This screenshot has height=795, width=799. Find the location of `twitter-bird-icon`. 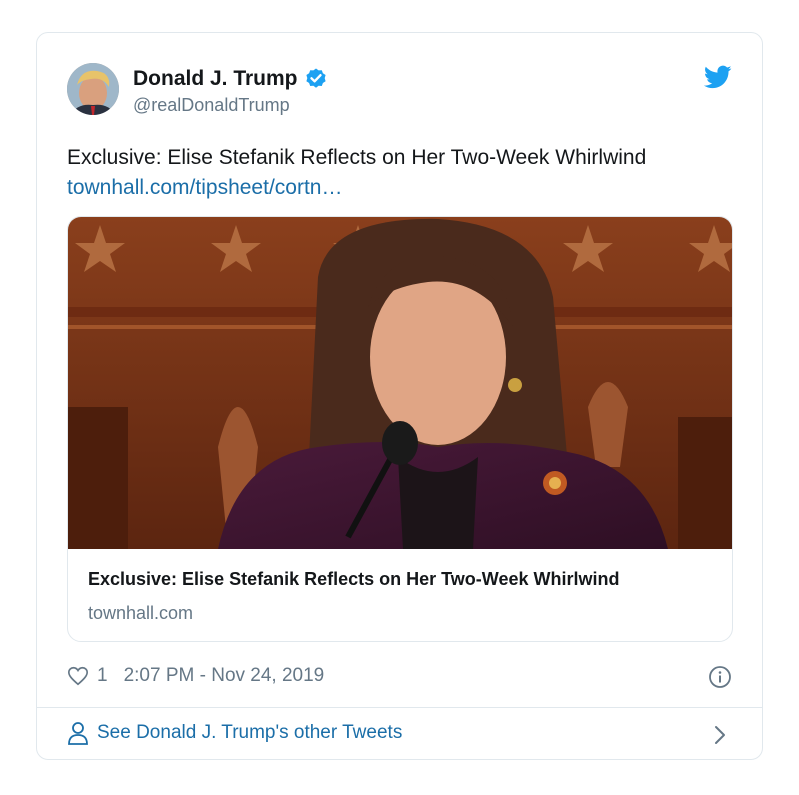

twitter-bird-icon is located at coordinates (718, 77).